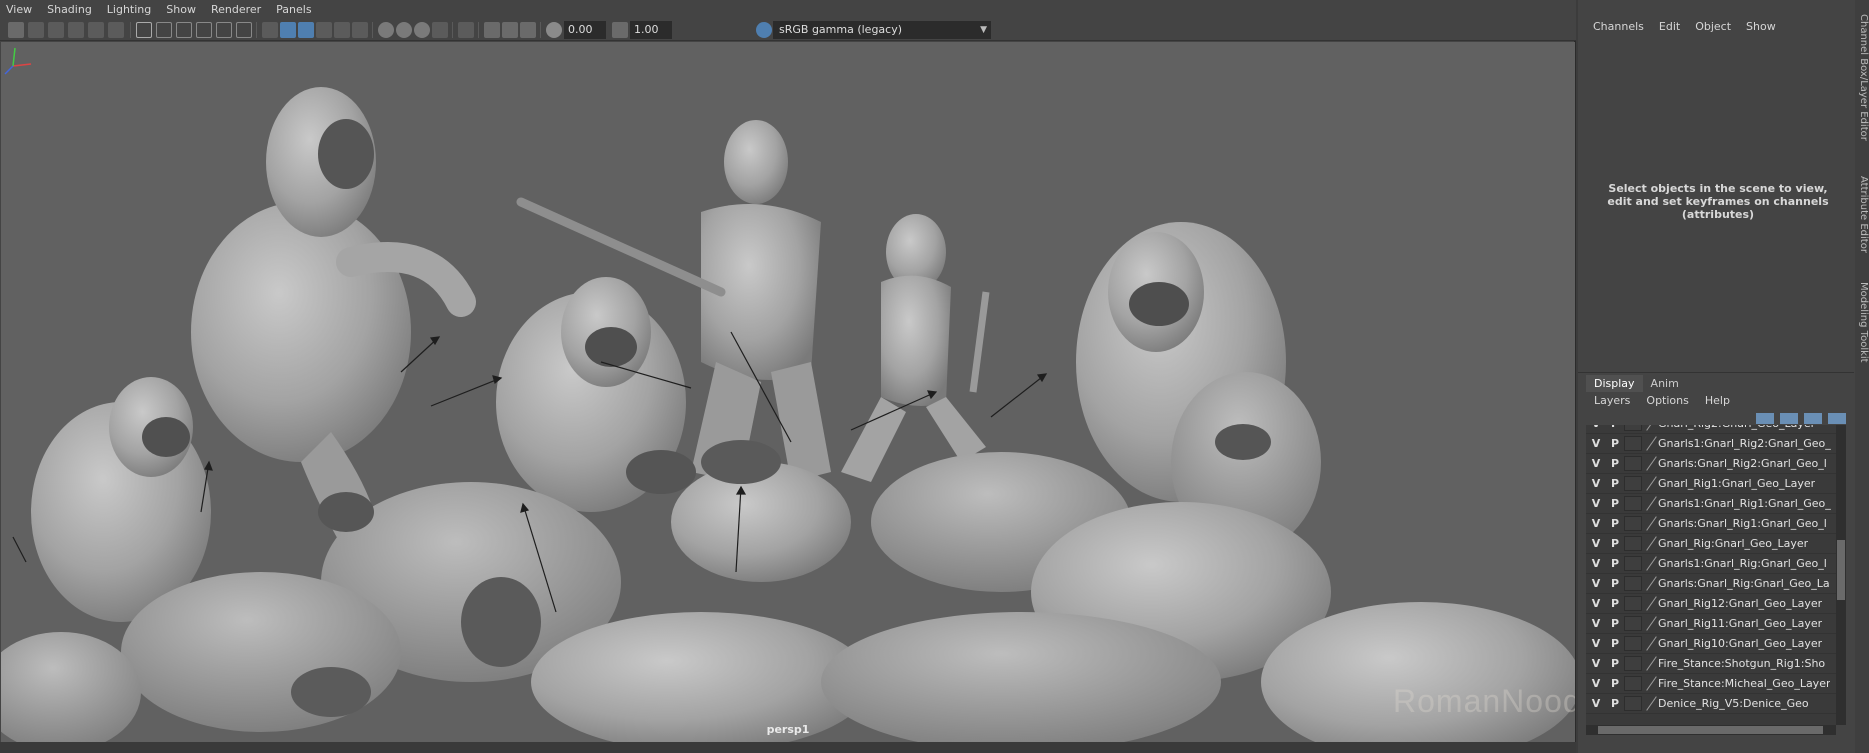 This screenshot has height=753, width=1869. Describe the element at coordinates (554, 30) in the screenshot. I see `exposure-icon` at that location.